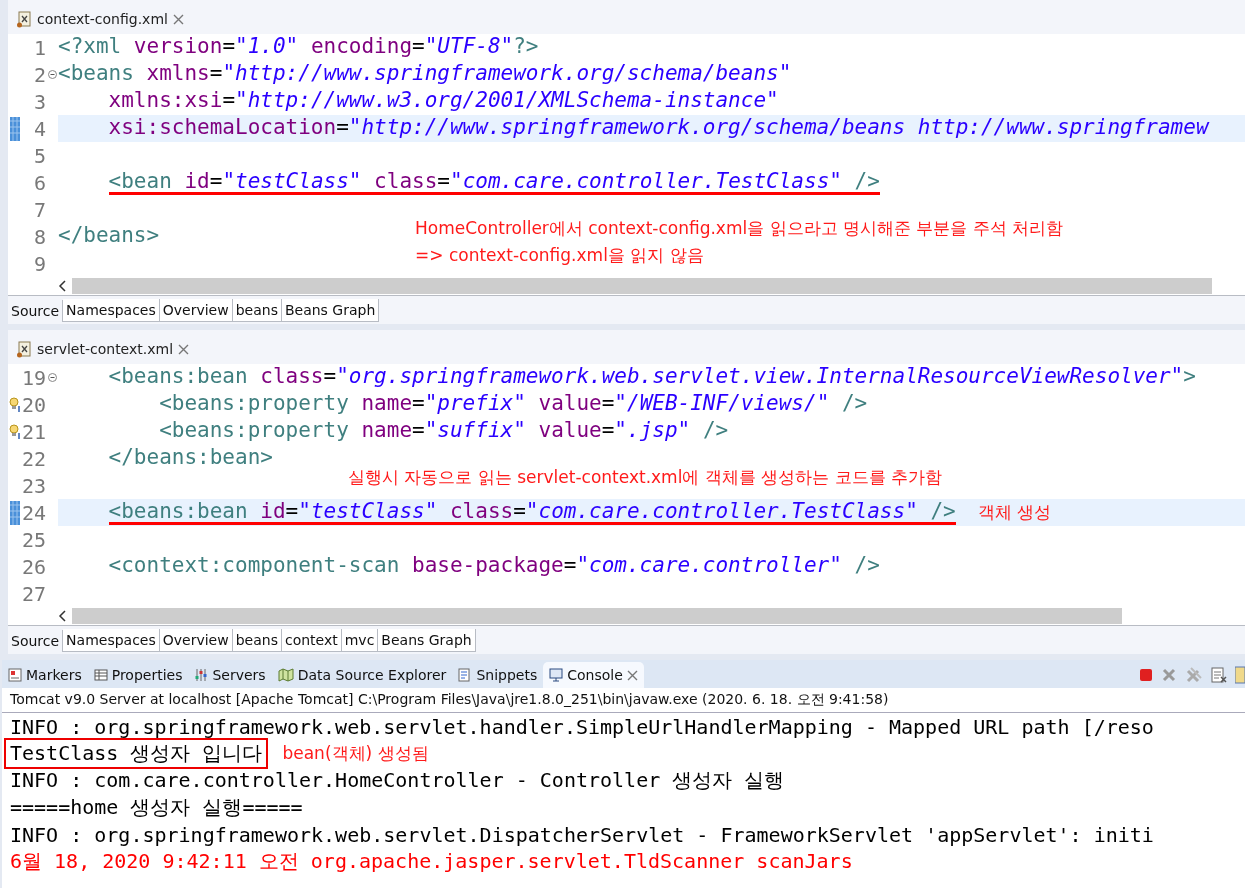 This screenshot has width=1245, height=888. I want to click on console-output-line: INFO : org.springframework.web.servlet.DispatcherServlet - FrameworkServlet 'appServlet': initi, so click(582, 834).